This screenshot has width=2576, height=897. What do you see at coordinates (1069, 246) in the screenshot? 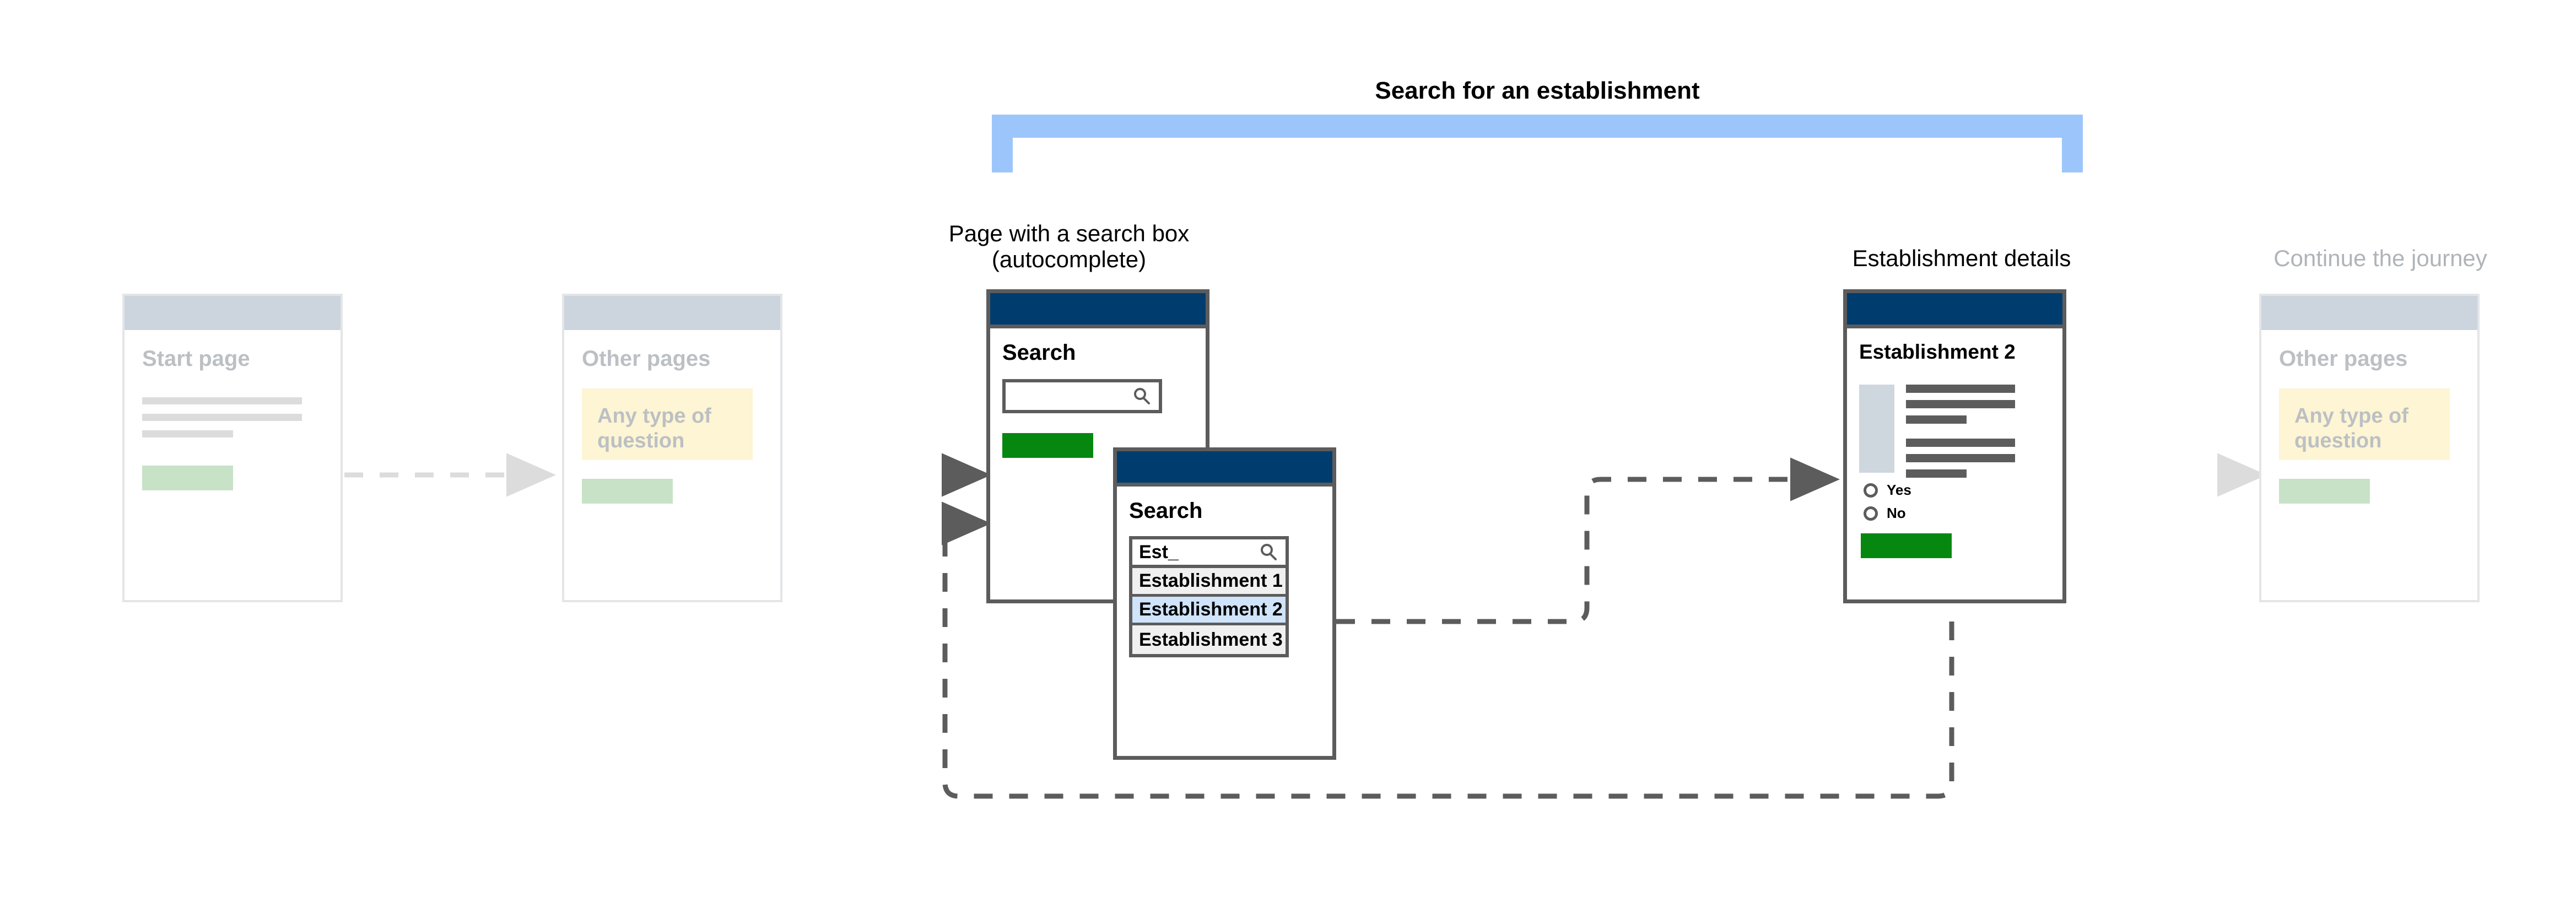
I see `caption-search-page: Page with a search box (autocomplete)` at bounding box center [1069, 246].